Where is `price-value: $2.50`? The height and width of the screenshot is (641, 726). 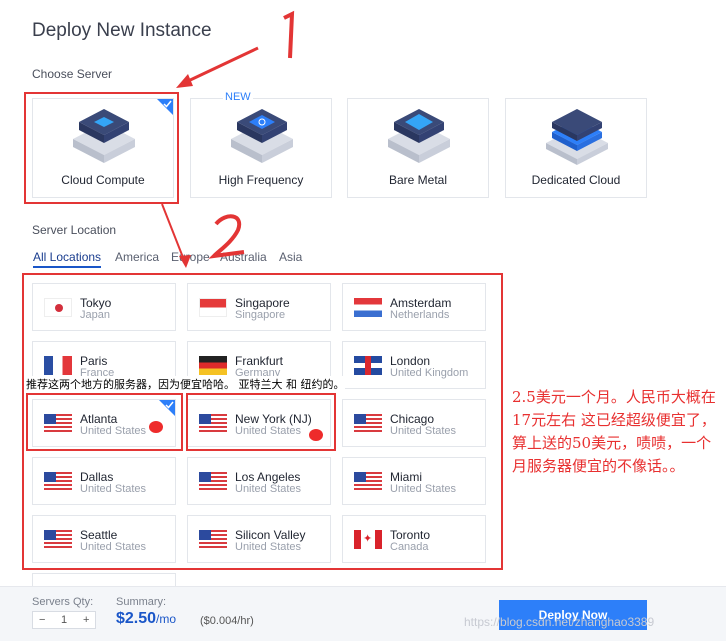
price-value: $2.50 is located at coordinates (136, 618).